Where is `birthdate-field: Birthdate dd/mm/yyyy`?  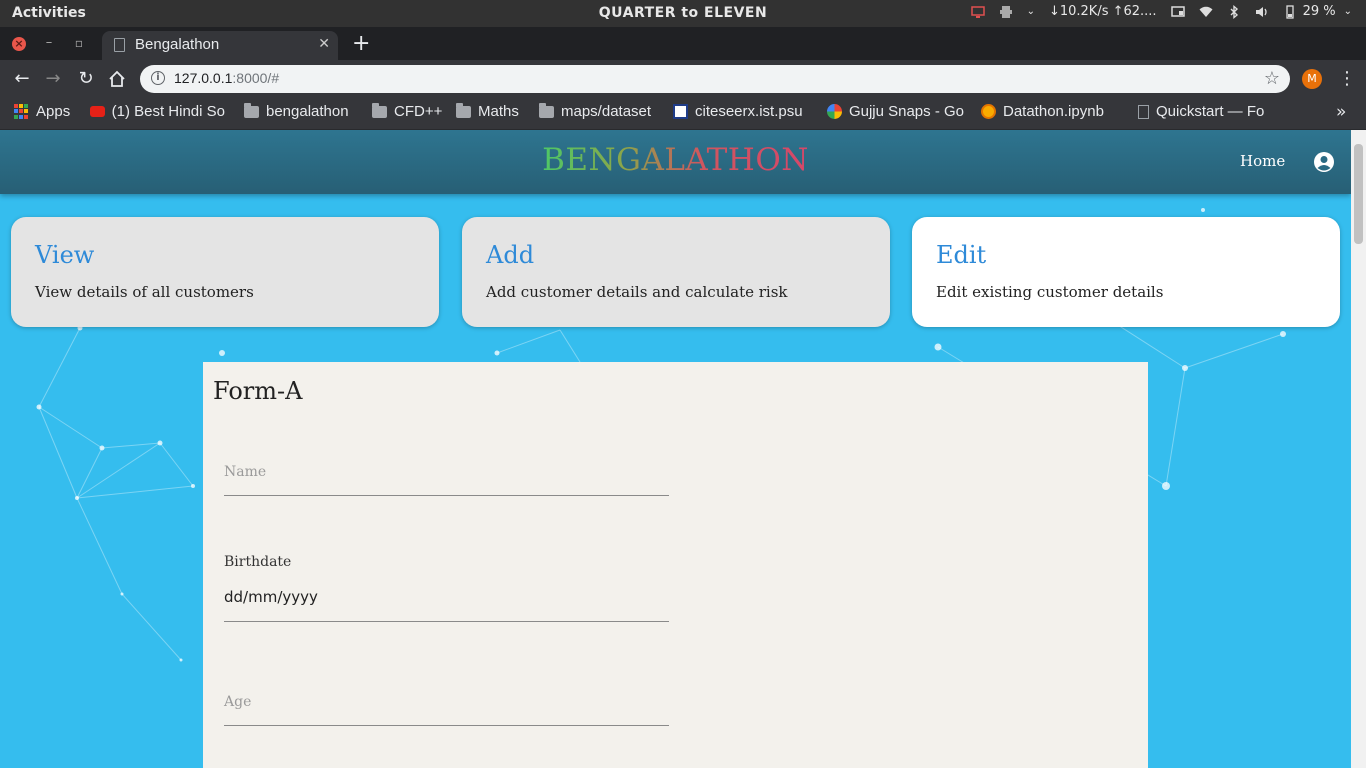
birthdate-field: Birthdate dd/mm/yyyy is located at coordinates (446, 587).